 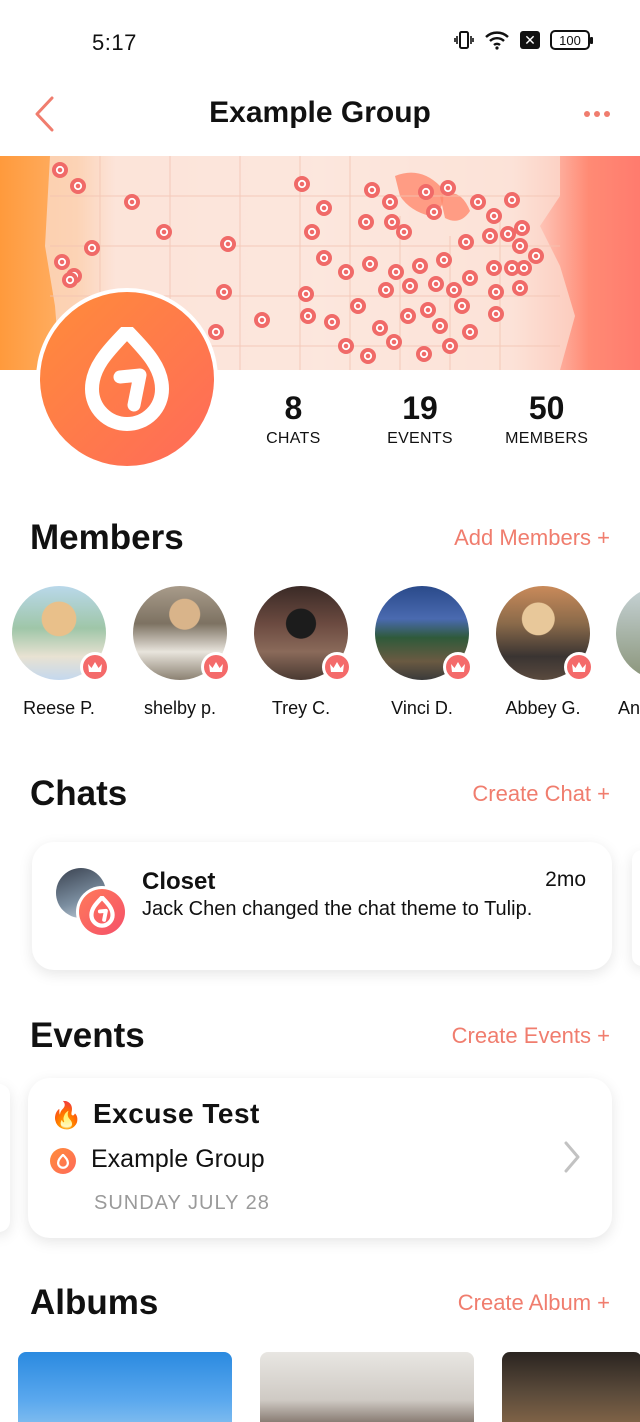 What do you see at coordinates (541, 794) in the screenshot?
I see `create-chat-button: Create Chat +` at bounding box center [541, 794].